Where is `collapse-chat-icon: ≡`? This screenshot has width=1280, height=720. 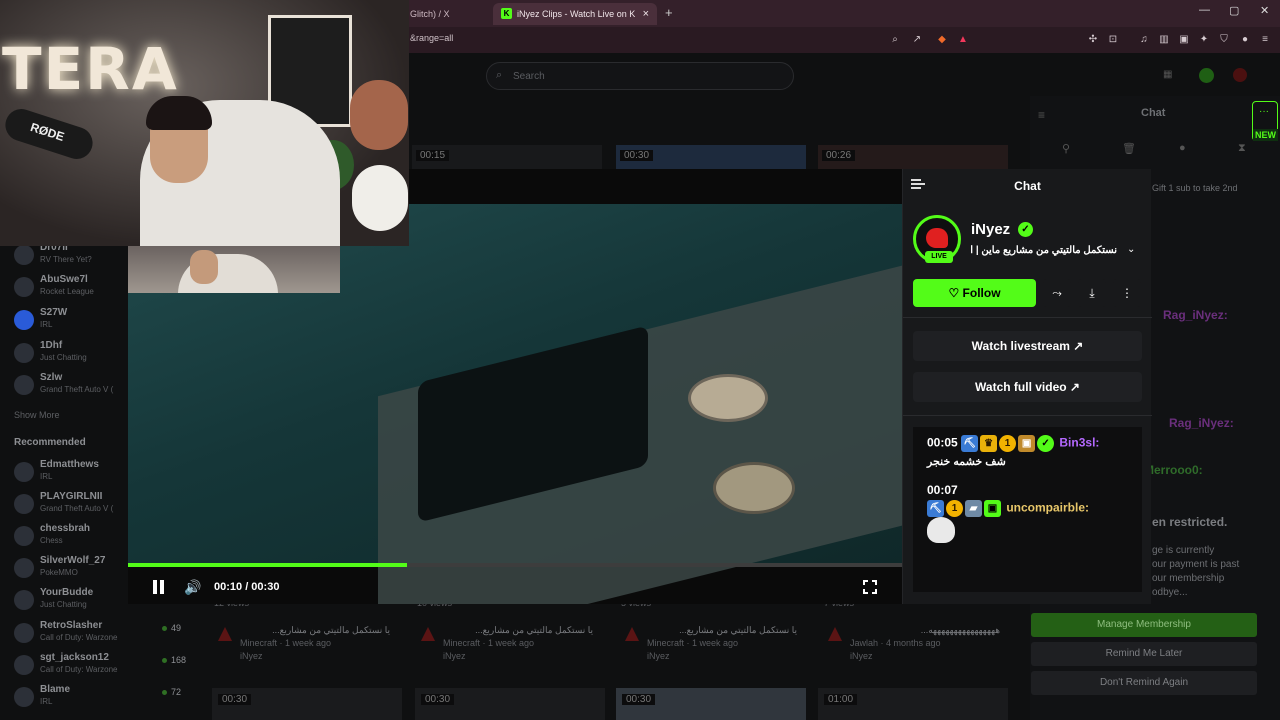
collapse-chat-icon: ≡ is located at coordinates (1041, 115).